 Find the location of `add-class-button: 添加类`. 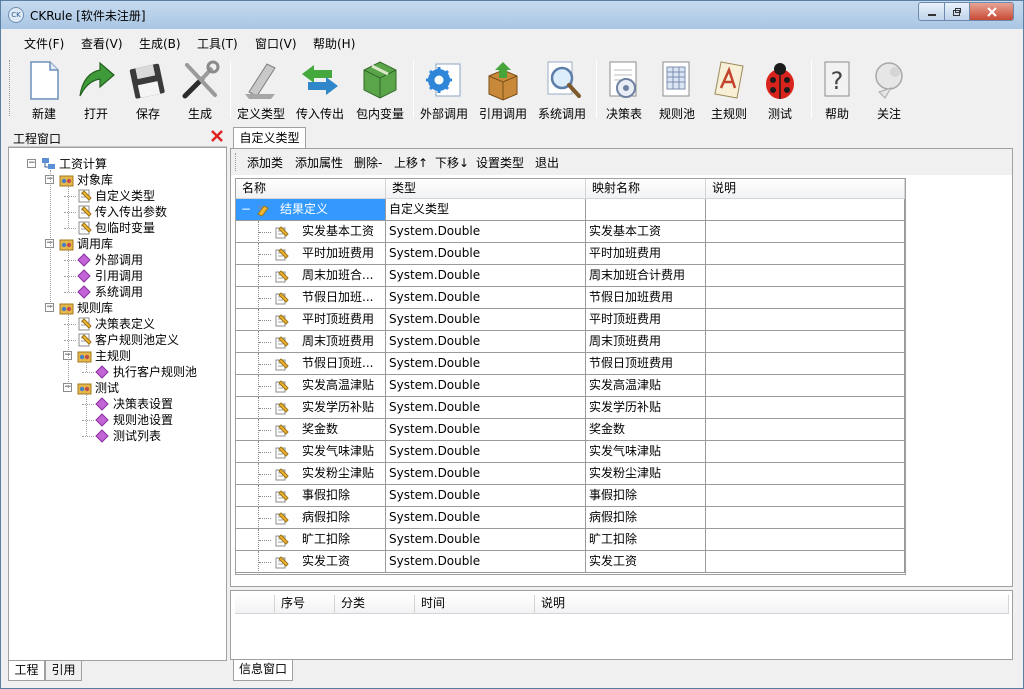

add-class-button: 添加类 is located at coordinates (265, 162).